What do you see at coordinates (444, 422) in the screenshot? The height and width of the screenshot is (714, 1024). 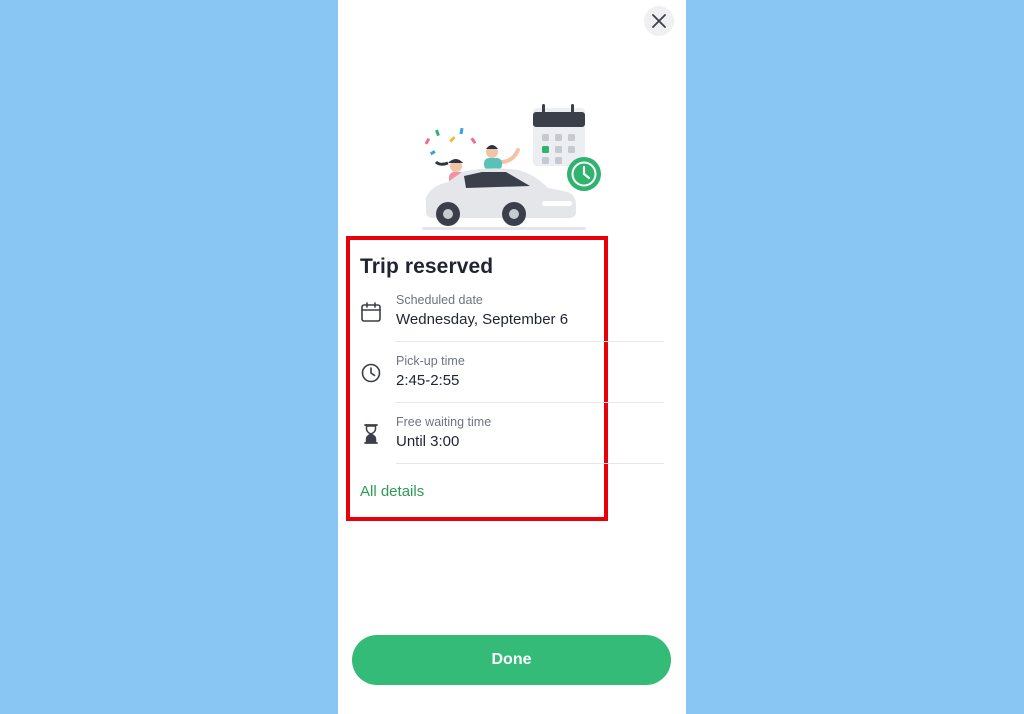 I see `free-waiting-time-label: Free waiting time` at bounding box center [444, 422].